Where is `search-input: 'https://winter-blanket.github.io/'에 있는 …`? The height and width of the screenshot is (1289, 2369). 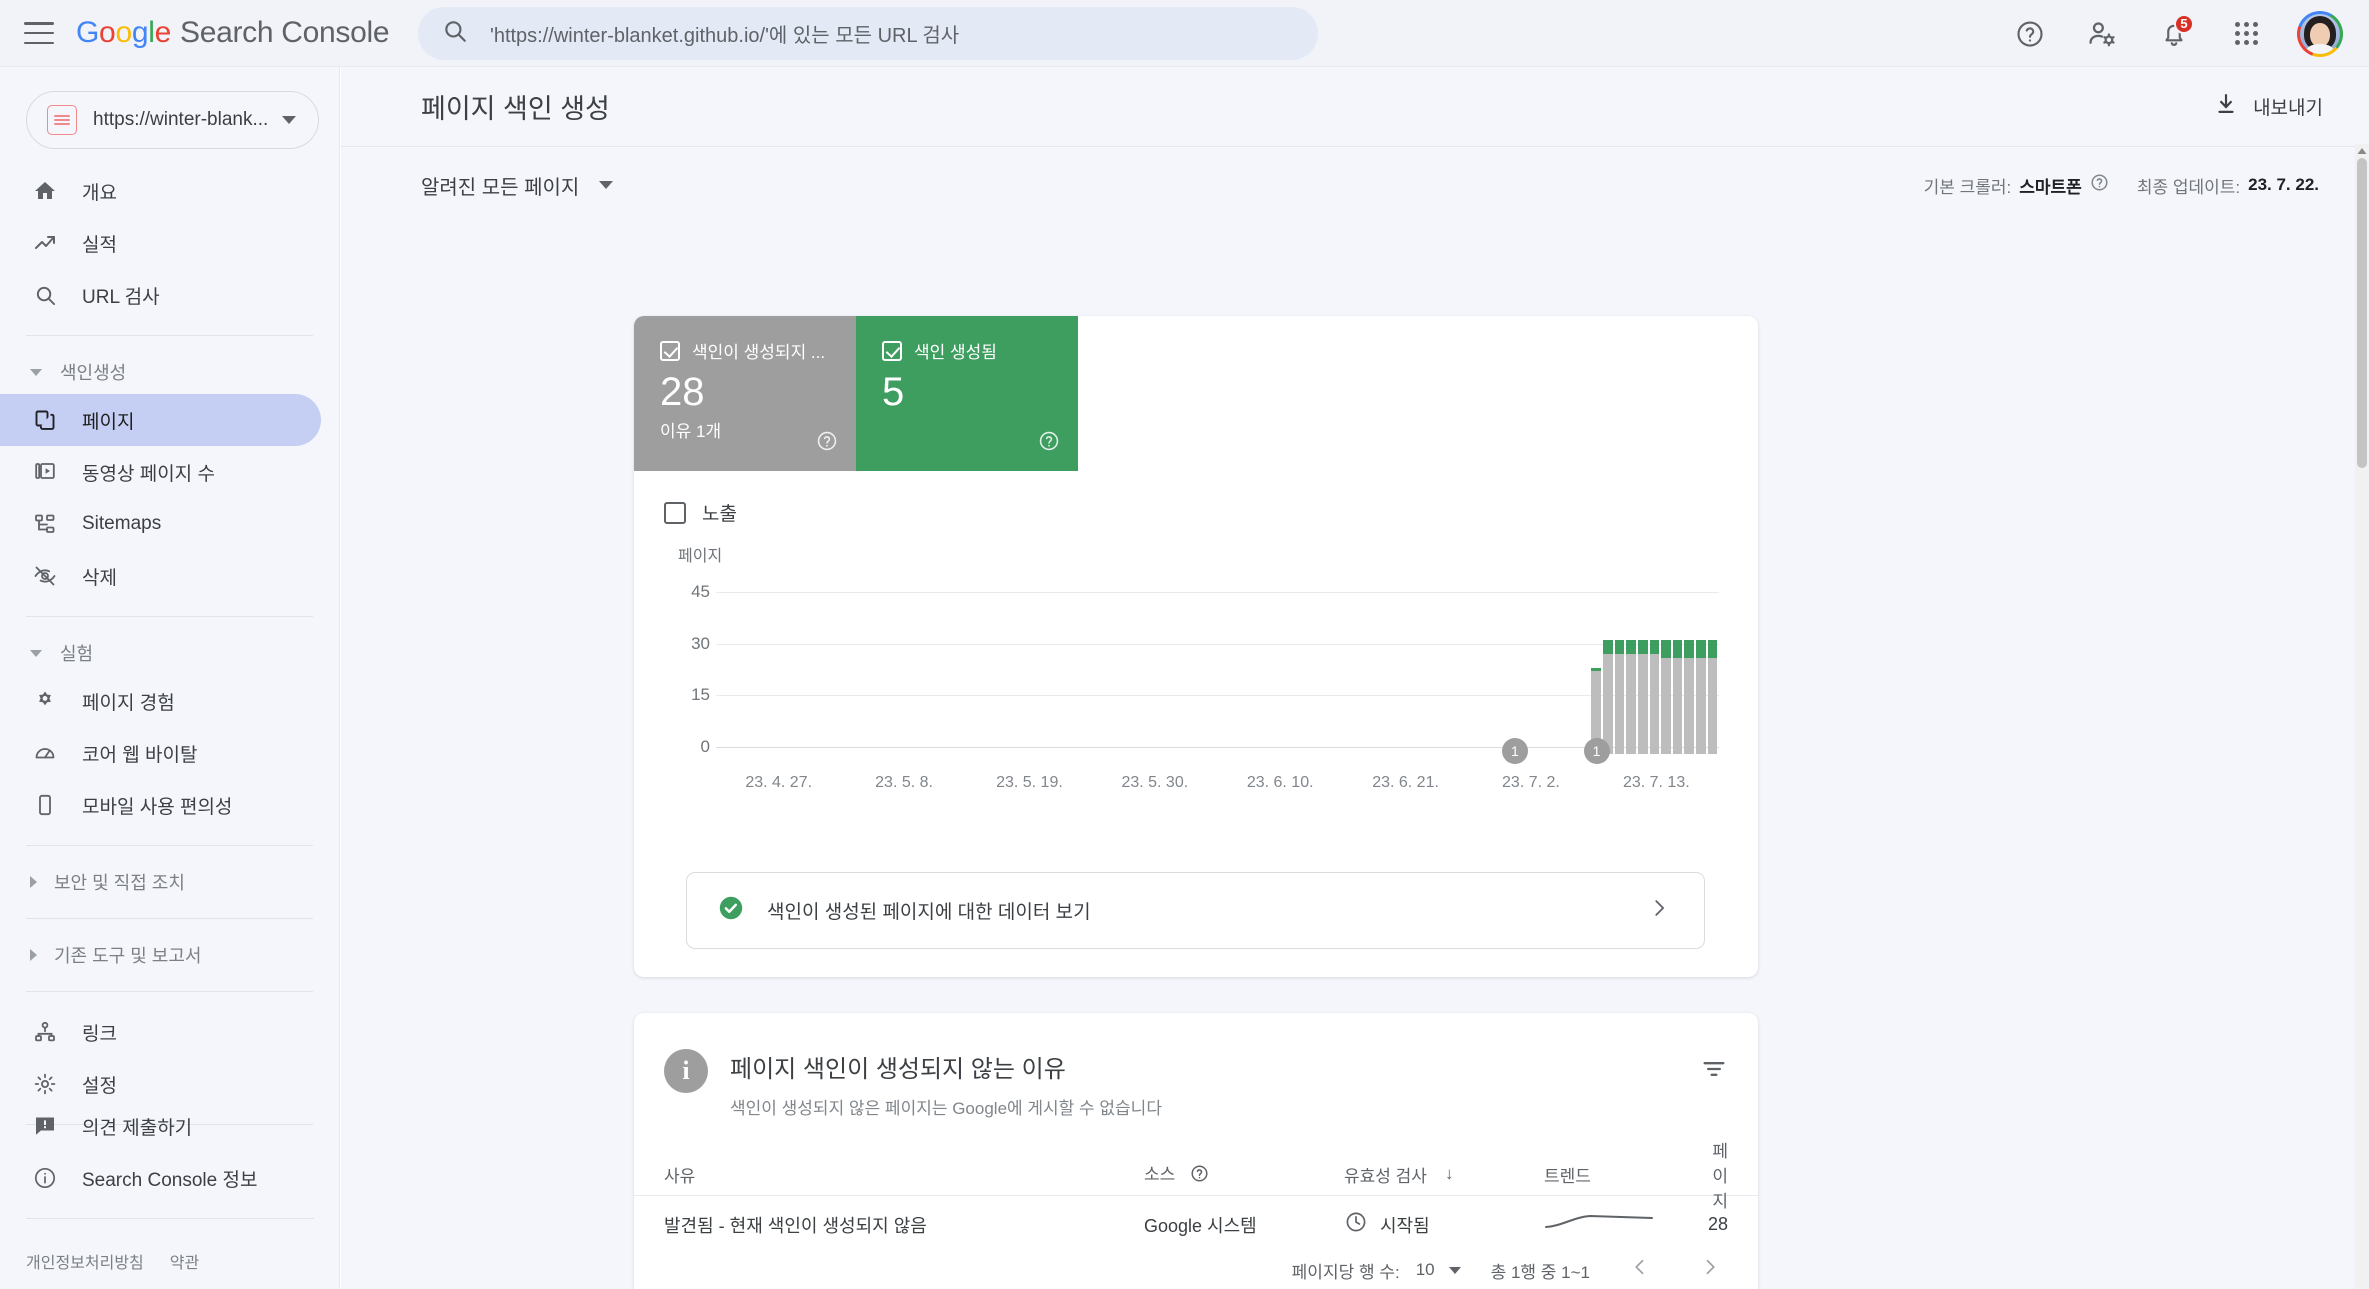 search-input: 'https://winter-blanket.github.io/'에 있는 … is located at coordinates (868, 33).